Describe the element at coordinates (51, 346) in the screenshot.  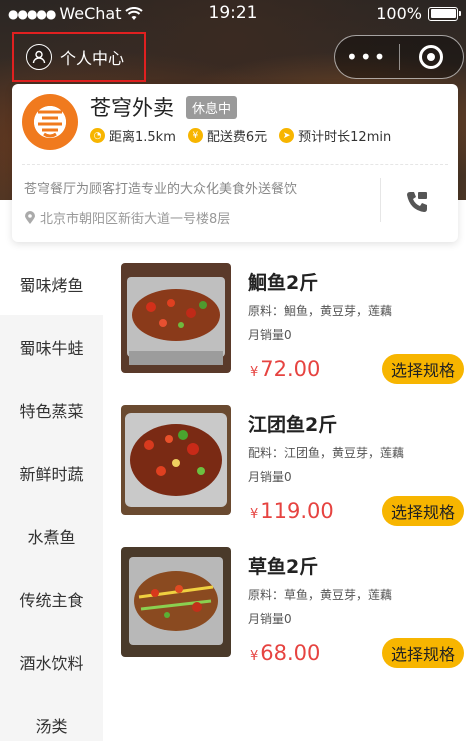
I see `category-item: 蜀味牛蛙` at that location.